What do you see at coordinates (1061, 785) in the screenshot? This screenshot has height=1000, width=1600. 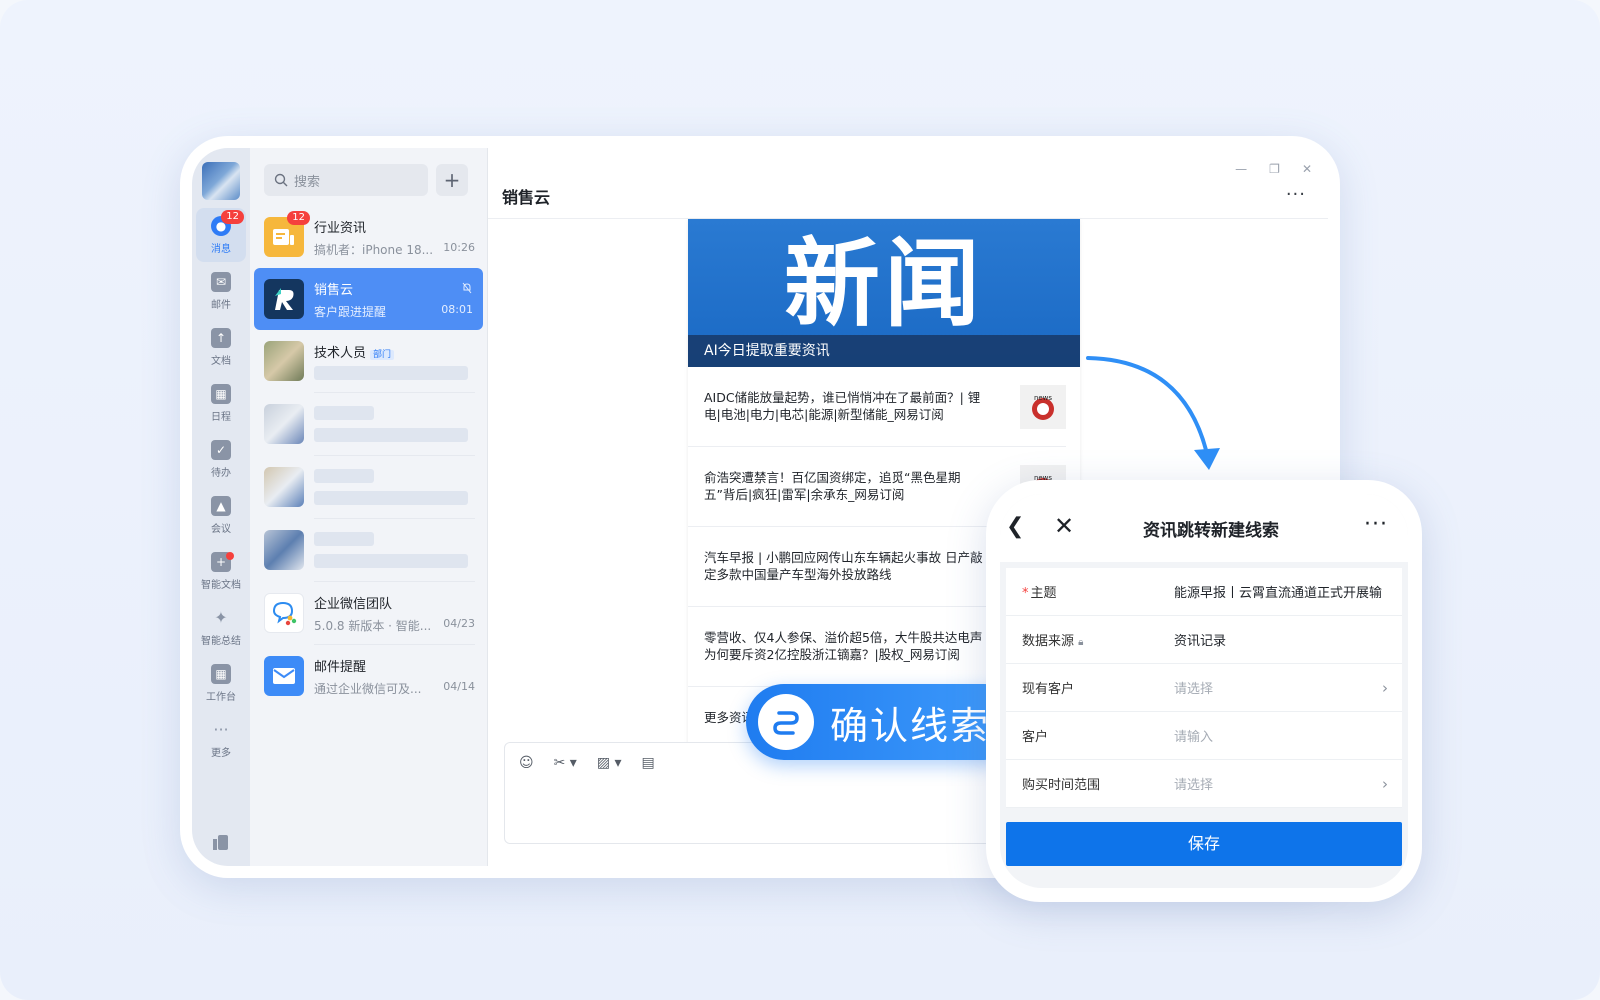 I see `field-label: 购买时间范围` at bounding box center [1061, 785].